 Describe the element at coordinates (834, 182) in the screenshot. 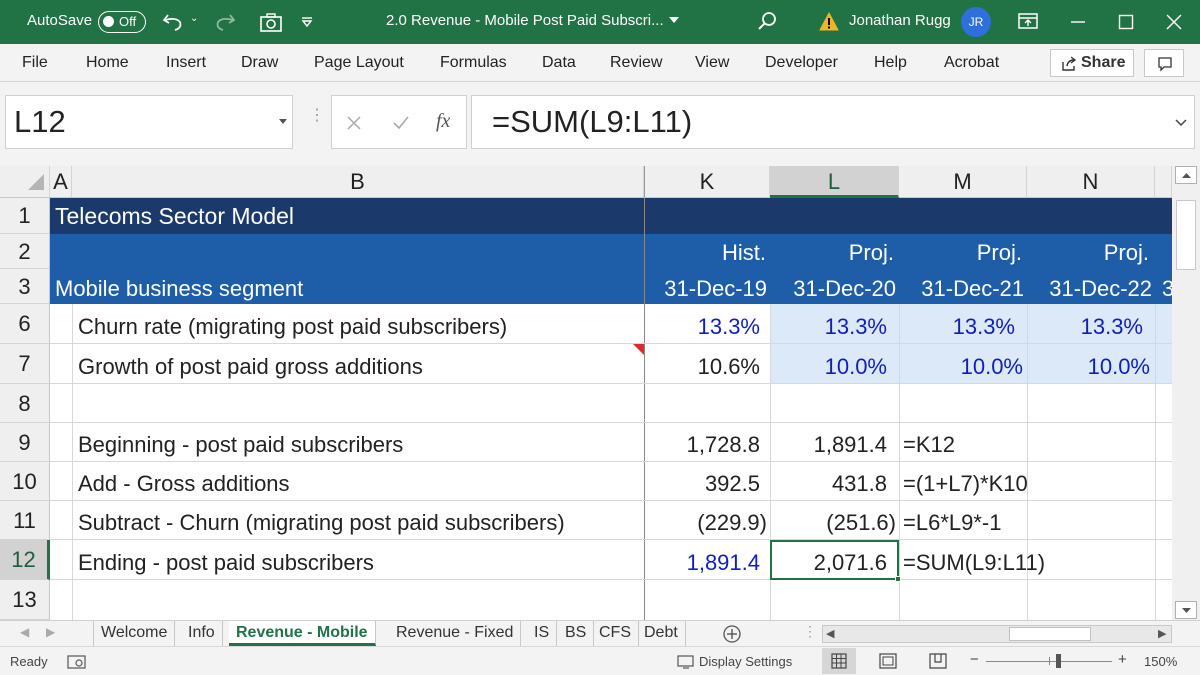

I see `column-header-l: L` at that location.